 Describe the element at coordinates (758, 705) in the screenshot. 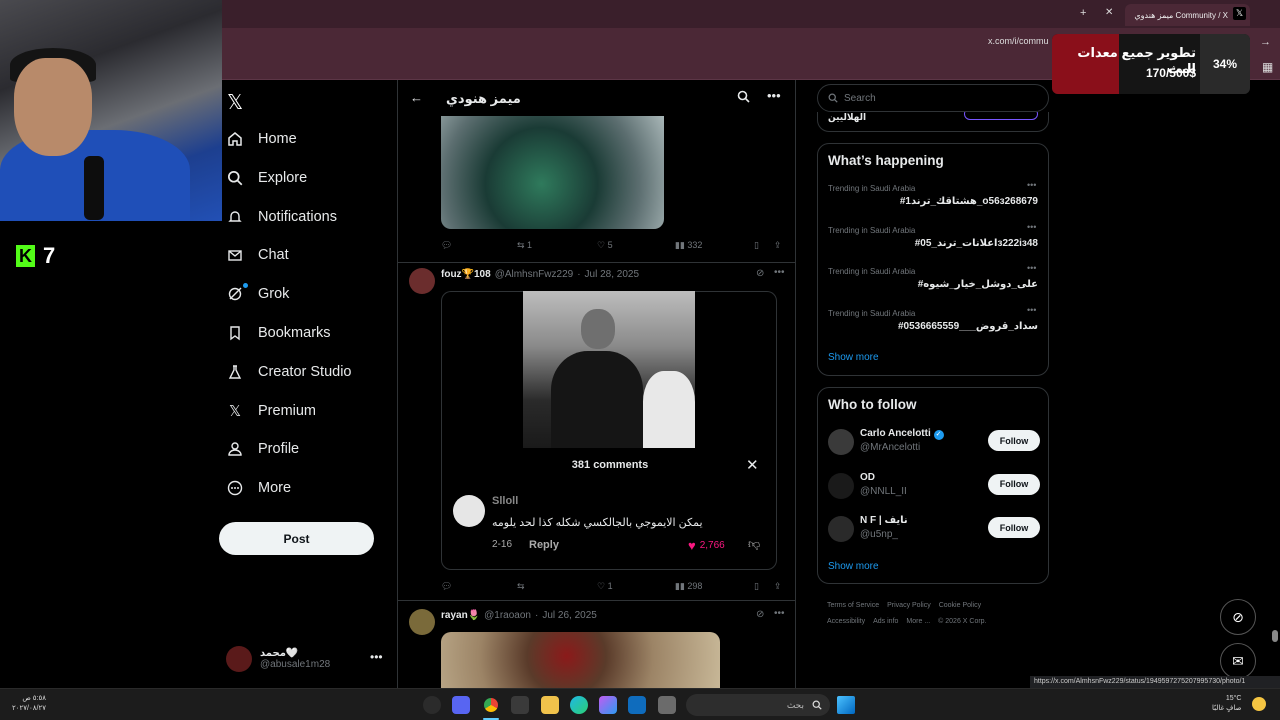

I see `taskbar-search: بحث` at that location.